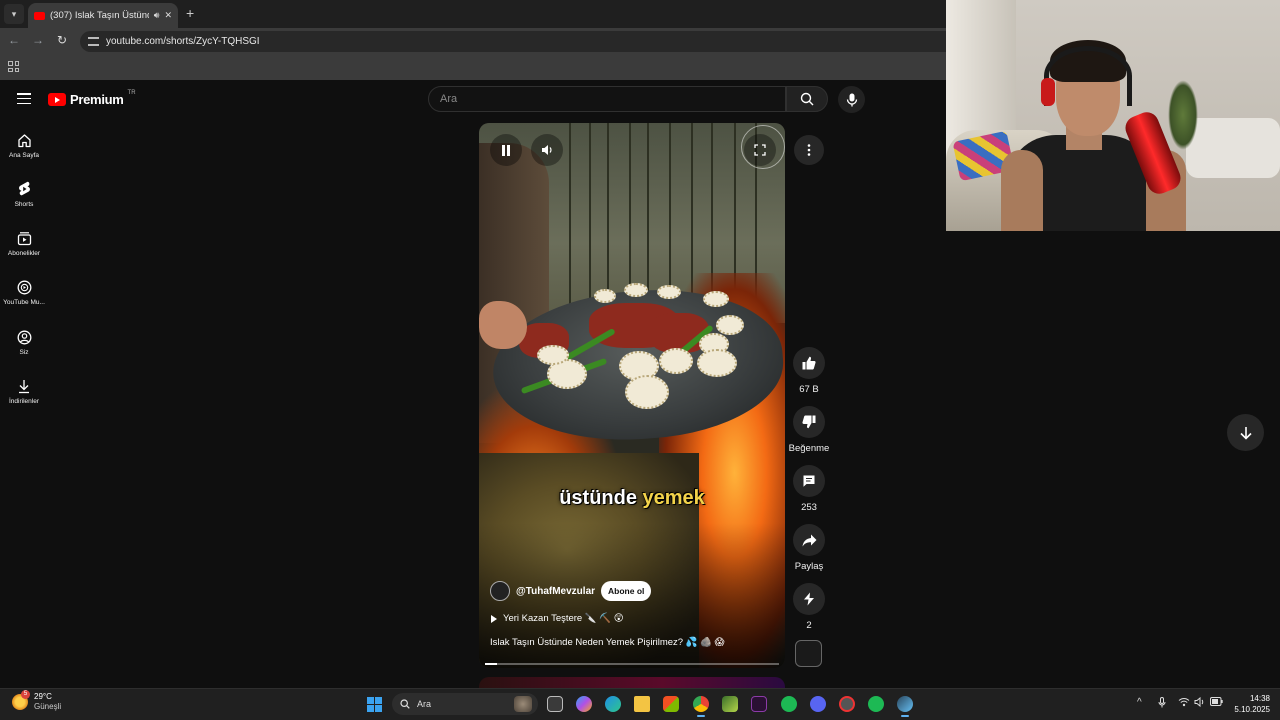  Describe the element at coordinates (500, 591) in the screenshot. I see `channel-avatar` at that location.